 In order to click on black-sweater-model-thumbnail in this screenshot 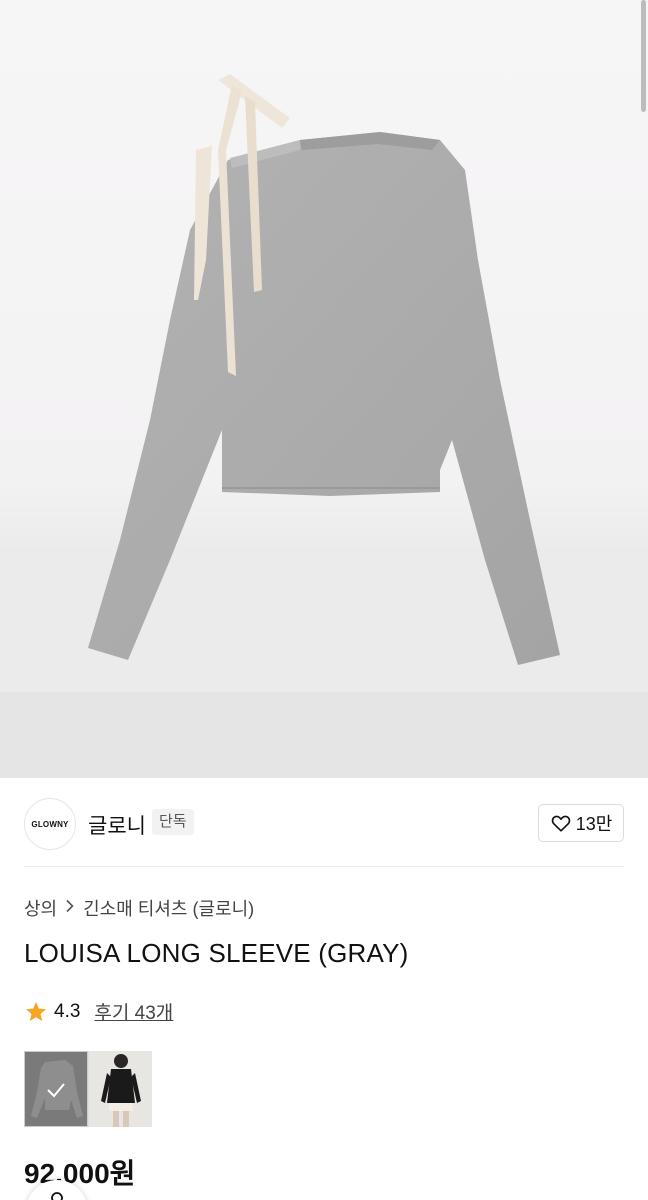, I will do `click(121, 1090)`.